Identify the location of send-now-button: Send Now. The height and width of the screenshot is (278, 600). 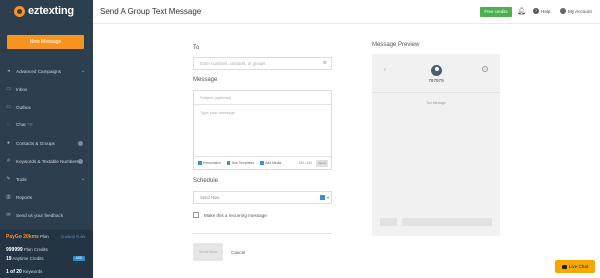
(208, 252).